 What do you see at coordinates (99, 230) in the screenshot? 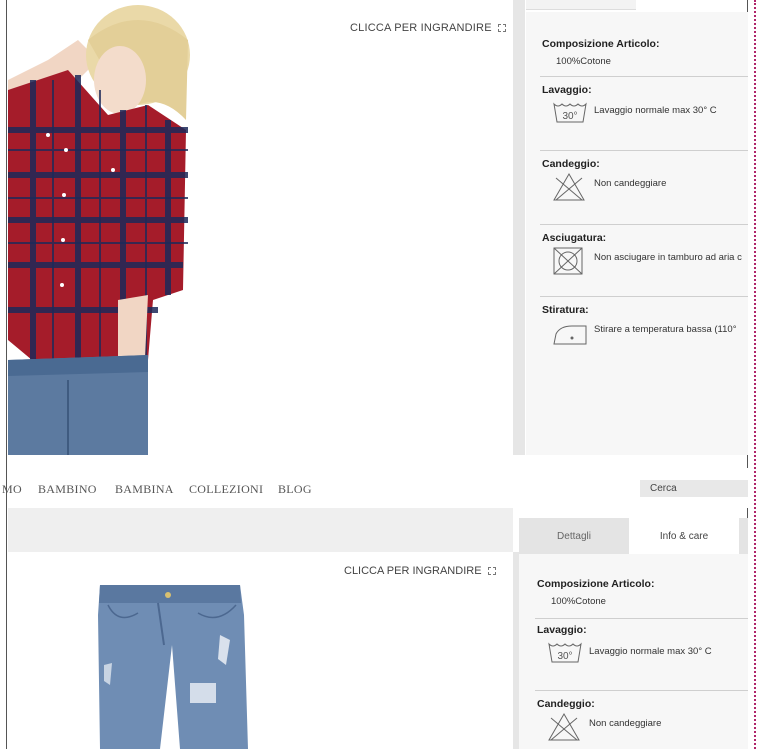
I see `model-shirt-image` at bounding box center [99, 230].